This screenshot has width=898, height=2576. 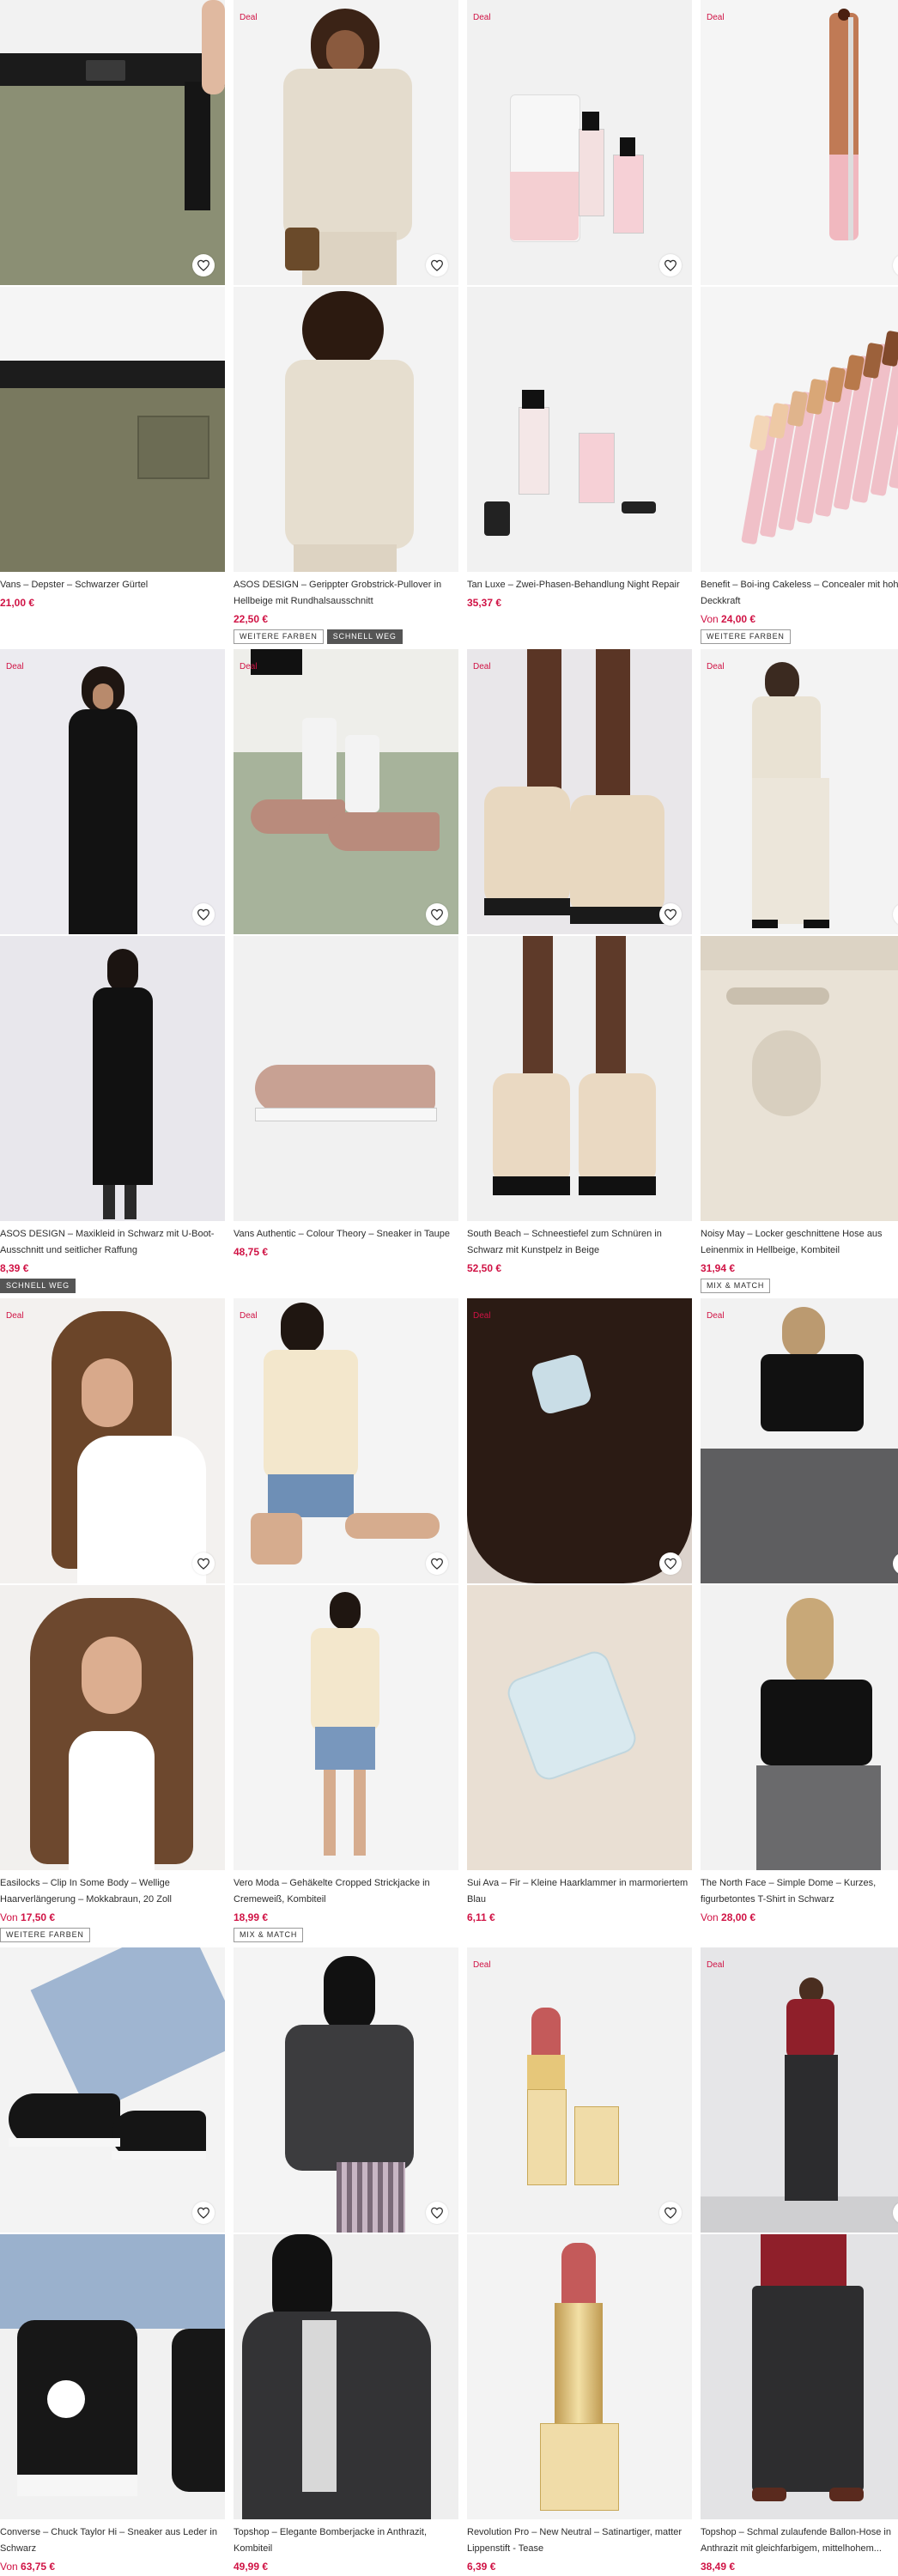 I want to click on product-price: 48,75 €, so click(x=346, y=1252).